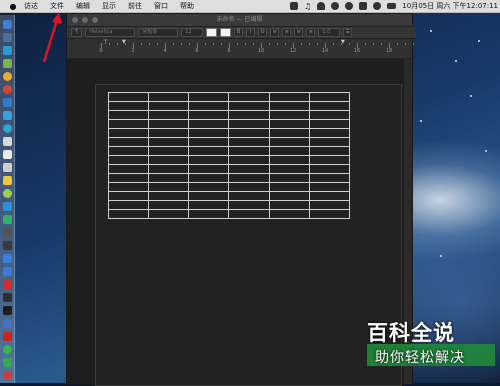 The height and width of the screenshot is (386, 500). Describe the element at coordinates (420, 358) in the screenshot. I see `watermark-subtitle: 助你轻松解决` at that location.